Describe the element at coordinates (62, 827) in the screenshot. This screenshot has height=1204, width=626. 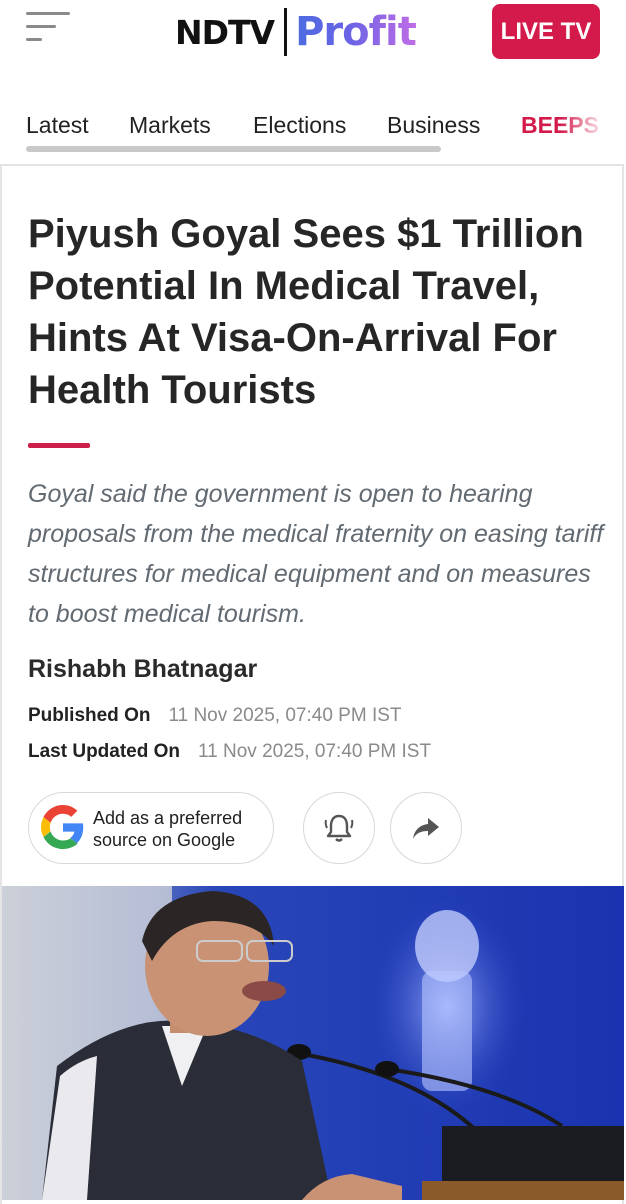
I see `google-g-icon` at that location.